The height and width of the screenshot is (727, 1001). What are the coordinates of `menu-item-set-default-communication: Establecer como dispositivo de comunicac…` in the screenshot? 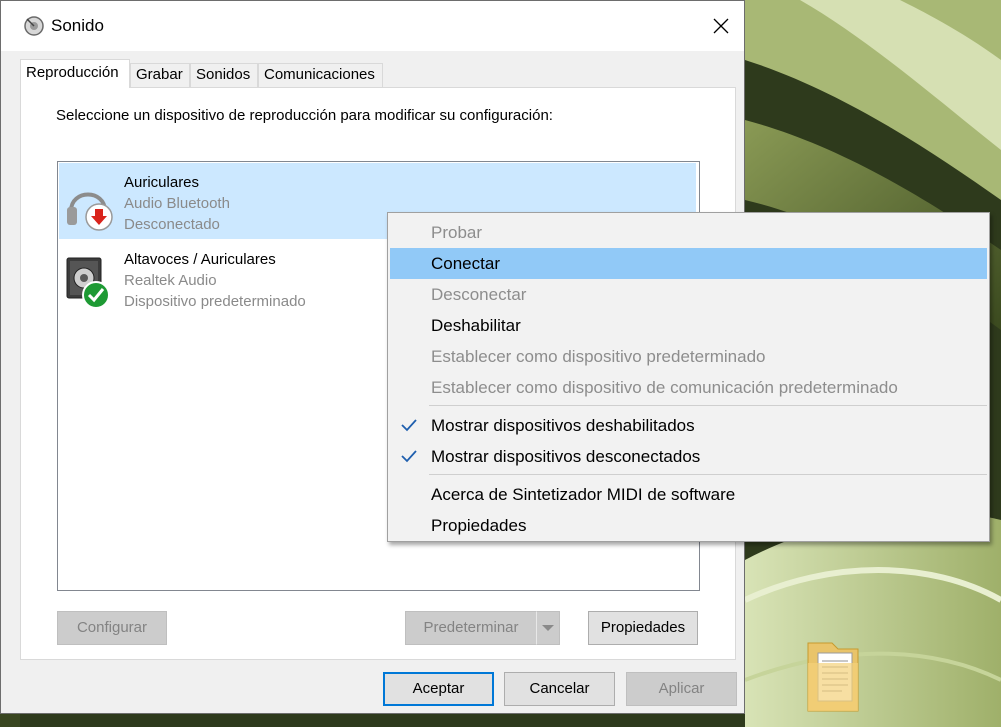 It's located at (688, 387).